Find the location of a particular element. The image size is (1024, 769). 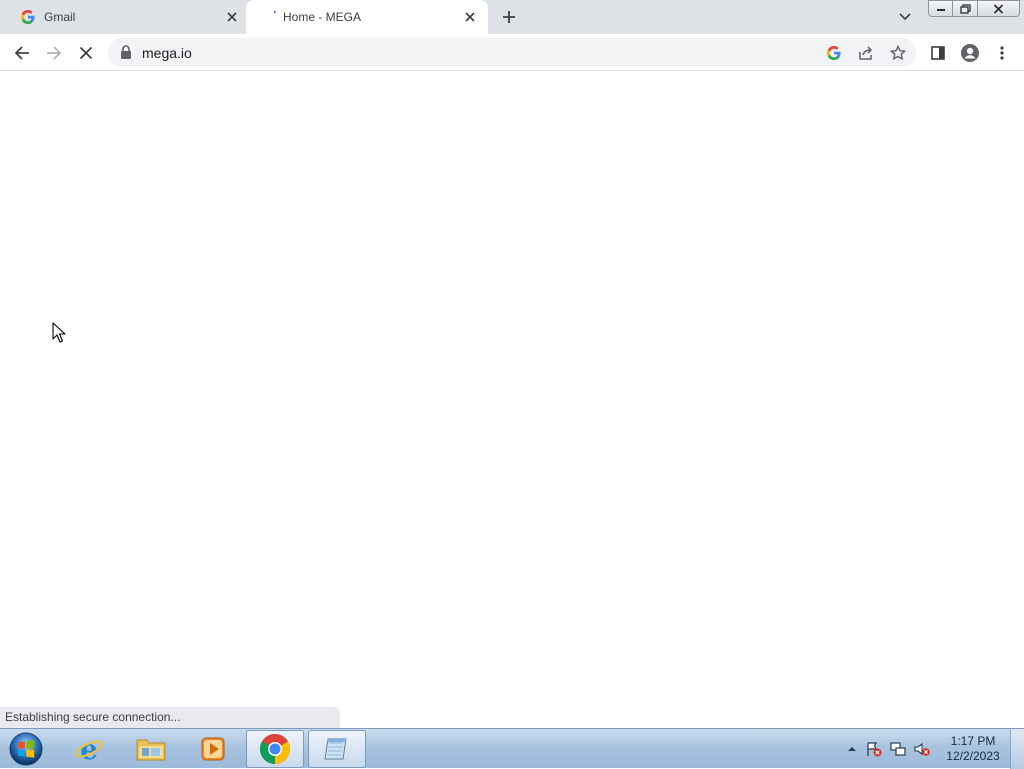

arrow-right-icon is located at coordinates (54, 53).